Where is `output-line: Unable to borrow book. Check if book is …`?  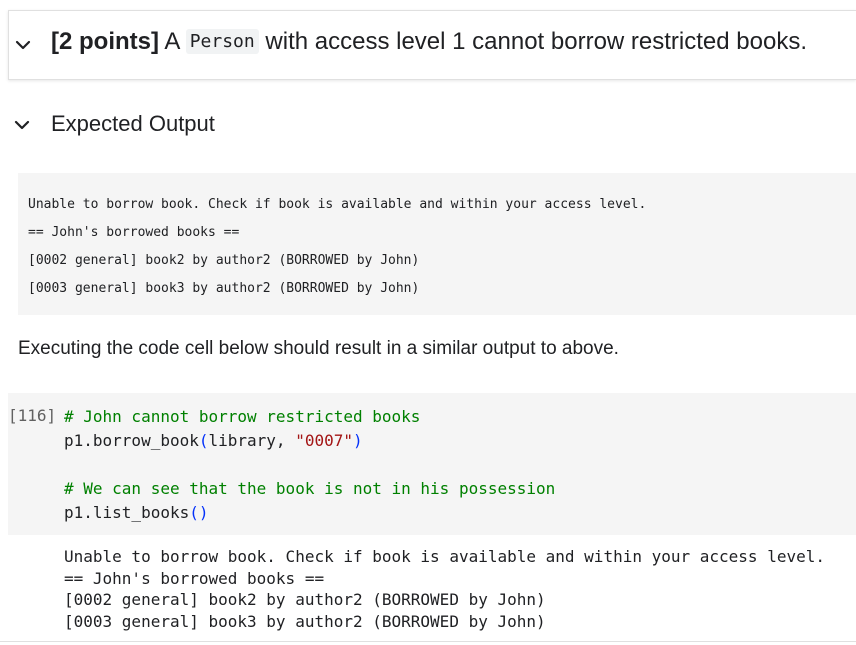 output-line: Unable to borrow book. Check if book is … is located at coordinates (444, 556).